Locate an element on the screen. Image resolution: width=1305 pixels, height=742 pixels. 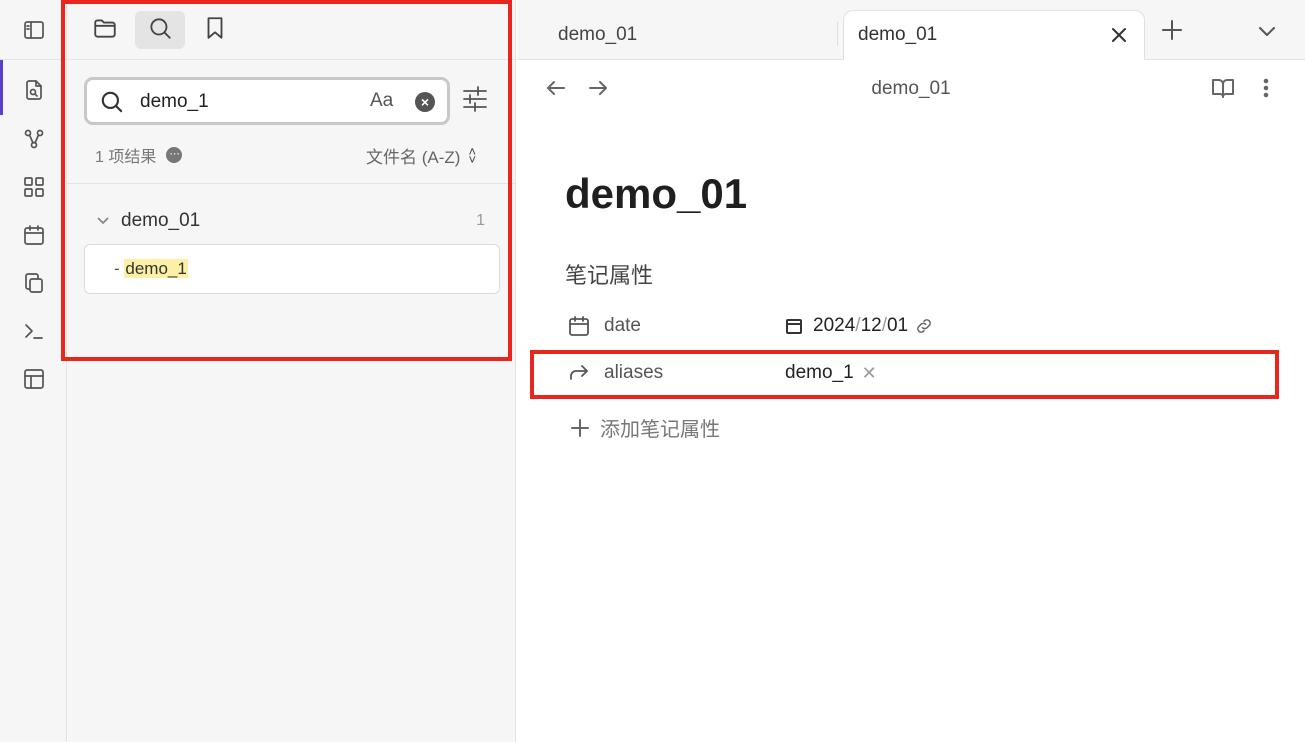
chevron-updown-icon: ˄ ˅ is located at coordinates (472, 155).